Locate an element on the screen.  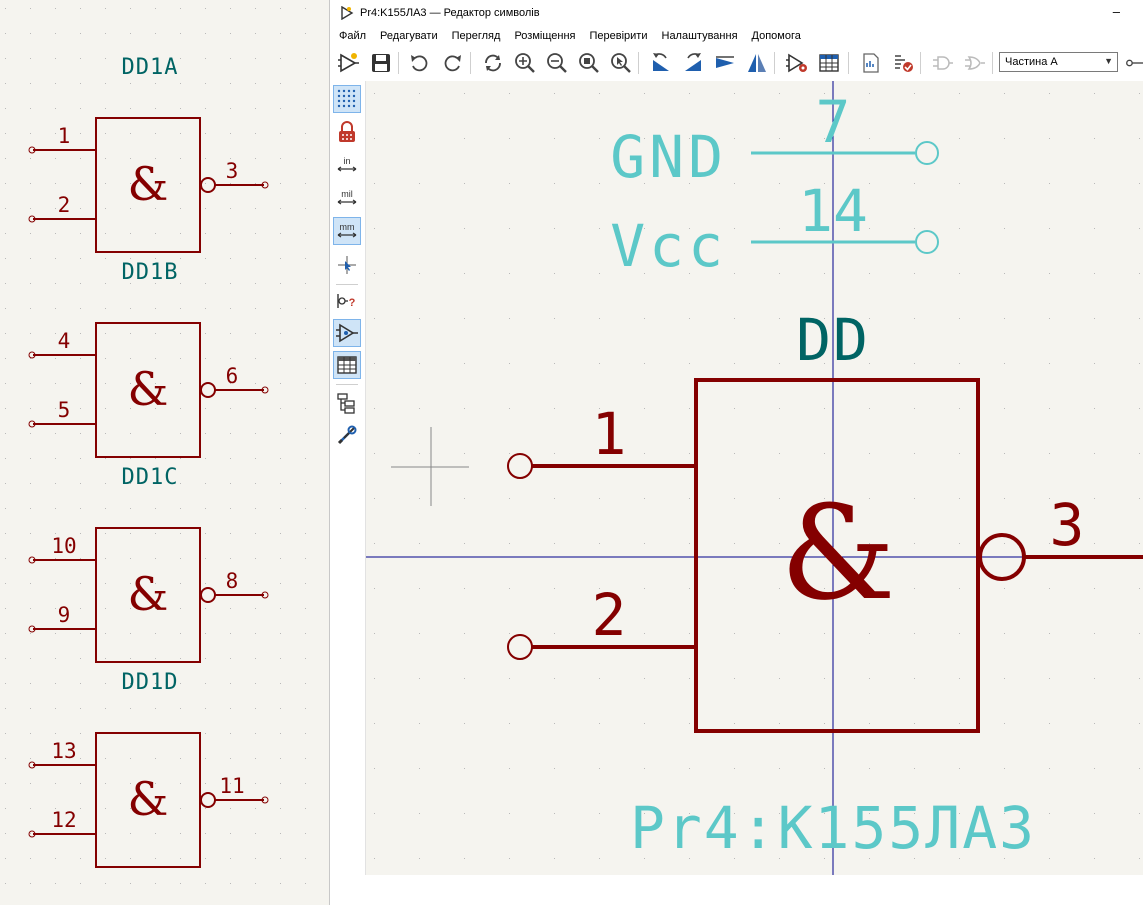
svg-text: mm is located at coordinates (347, 227).